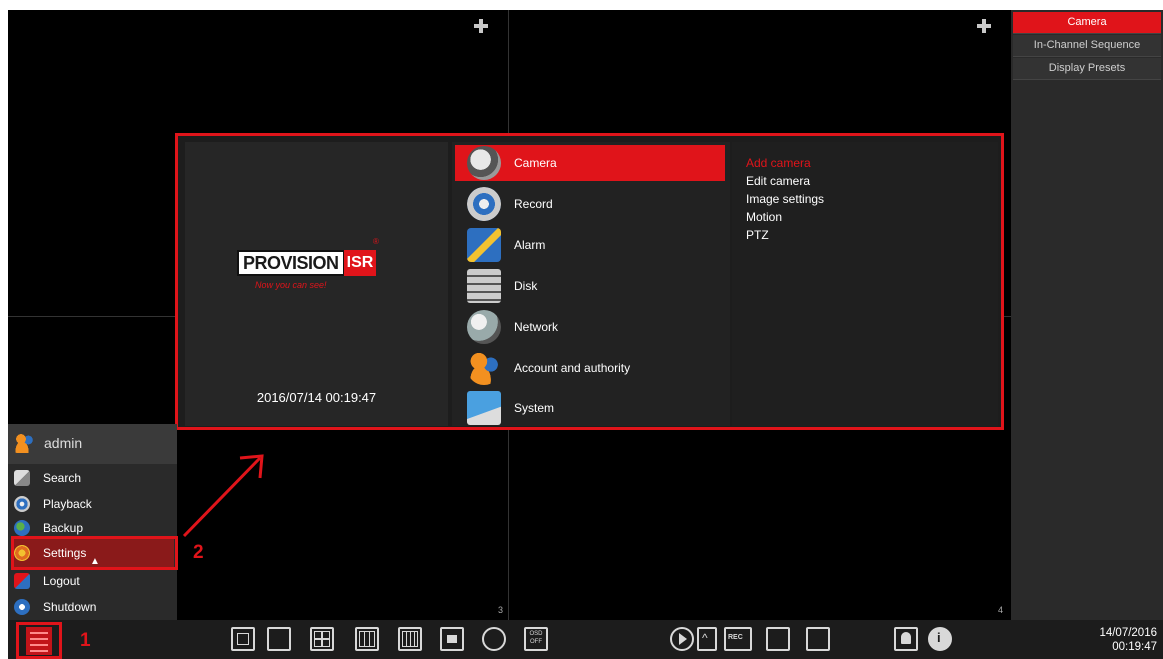 This screenshot has width=1163, height=659. I want to click on menu-item-system: System, so click(590, 408).